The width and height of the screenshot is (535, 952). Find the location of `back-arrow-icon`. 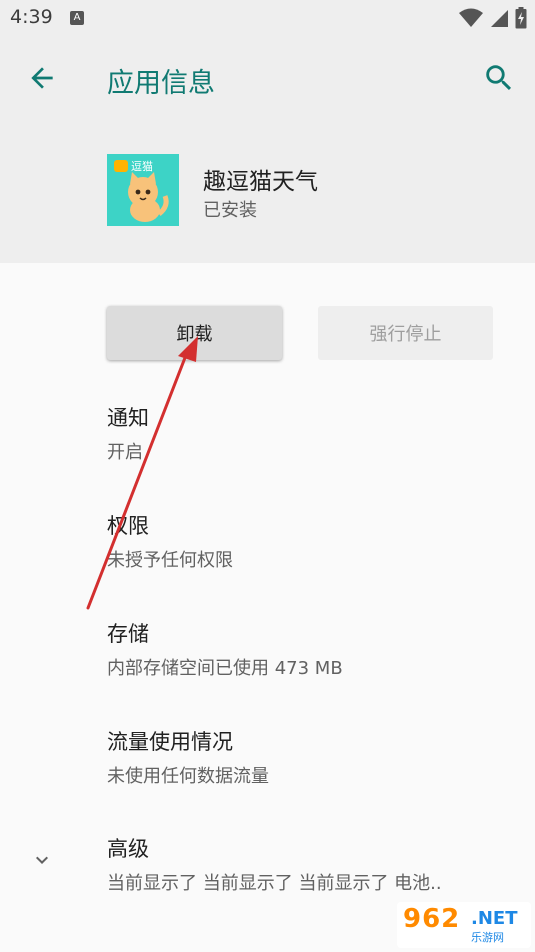

back-arrow-icon is located at coordinates (42, 78).